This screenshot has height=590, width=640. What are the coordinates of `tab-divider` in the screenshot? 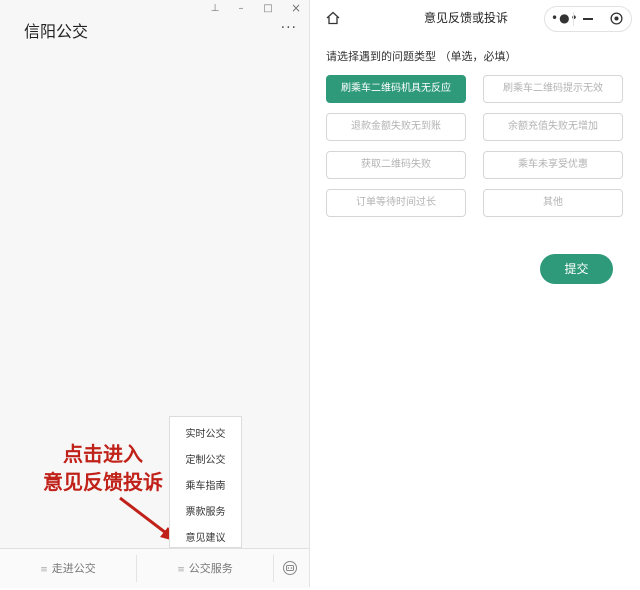 It's located at (273, 568).